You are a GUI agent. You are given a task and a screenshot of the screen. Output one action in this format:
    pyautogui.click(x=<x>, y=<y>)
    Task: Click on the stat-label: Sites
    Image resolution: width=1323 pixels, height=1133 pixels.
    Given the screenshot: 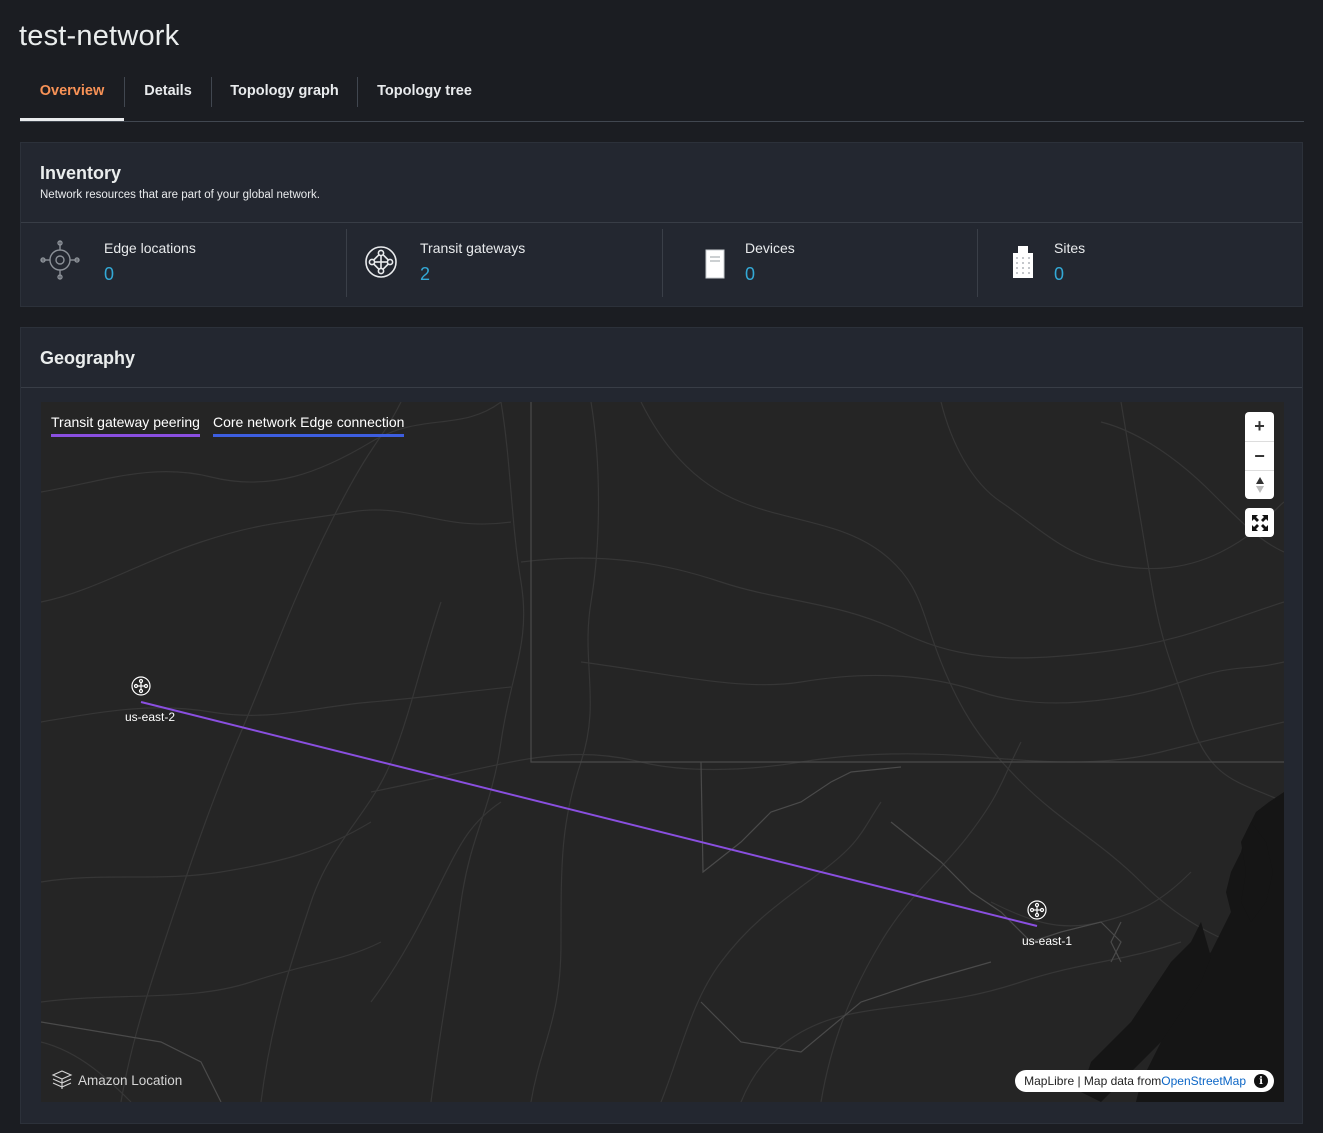 What is the action you would take?
    pyautogui.click(x=1070, y=248)
    